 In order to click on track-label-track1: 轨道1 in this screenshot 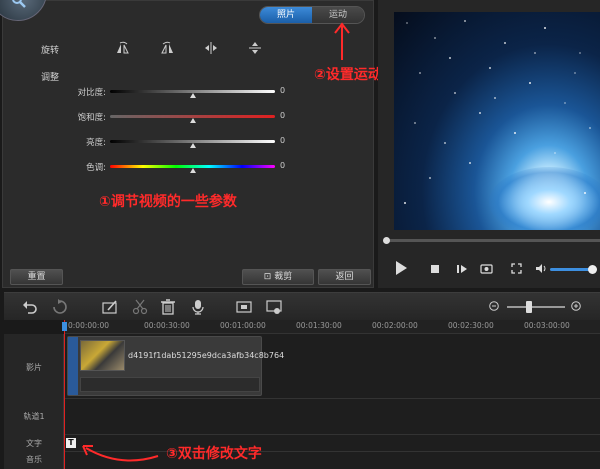, I will do `click(34, 416)`.